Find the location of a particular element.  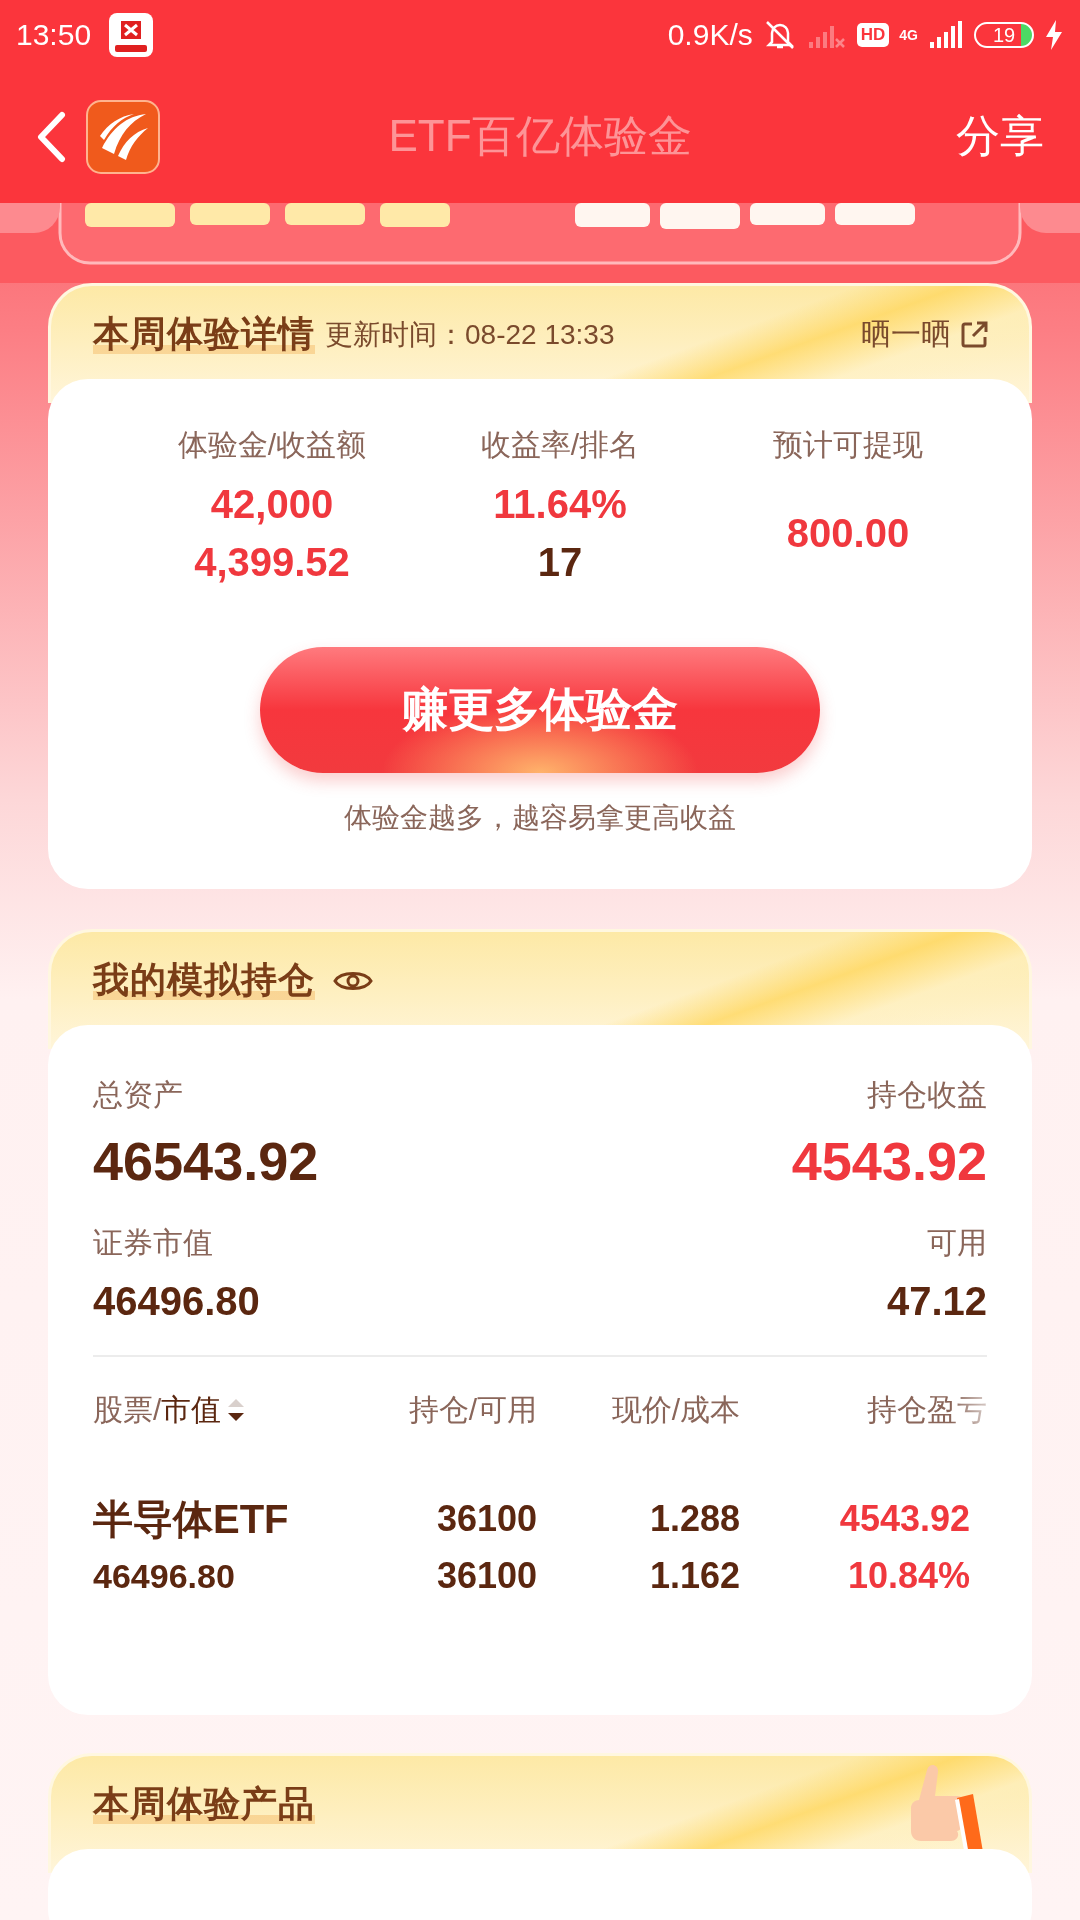

battery-indicator: 19 is located at coordinates (1004, 35).